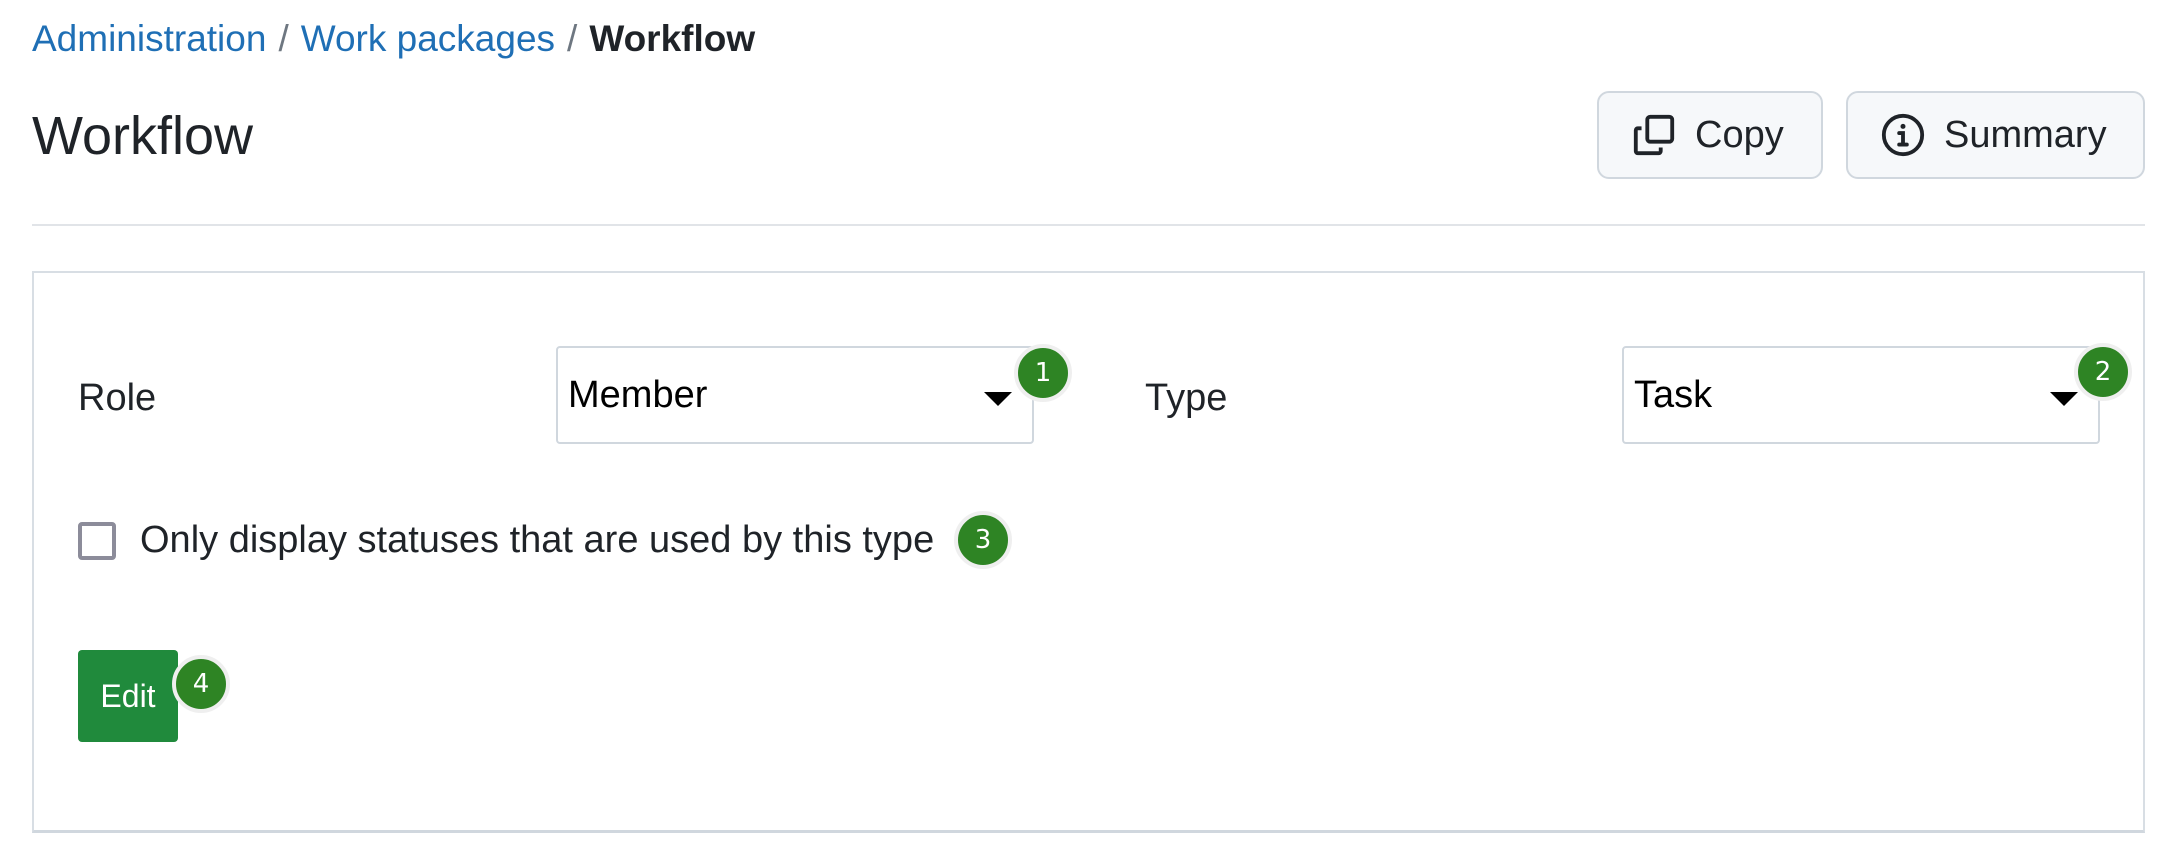  I want to click on role-select-value: Member, so click(638, 394).